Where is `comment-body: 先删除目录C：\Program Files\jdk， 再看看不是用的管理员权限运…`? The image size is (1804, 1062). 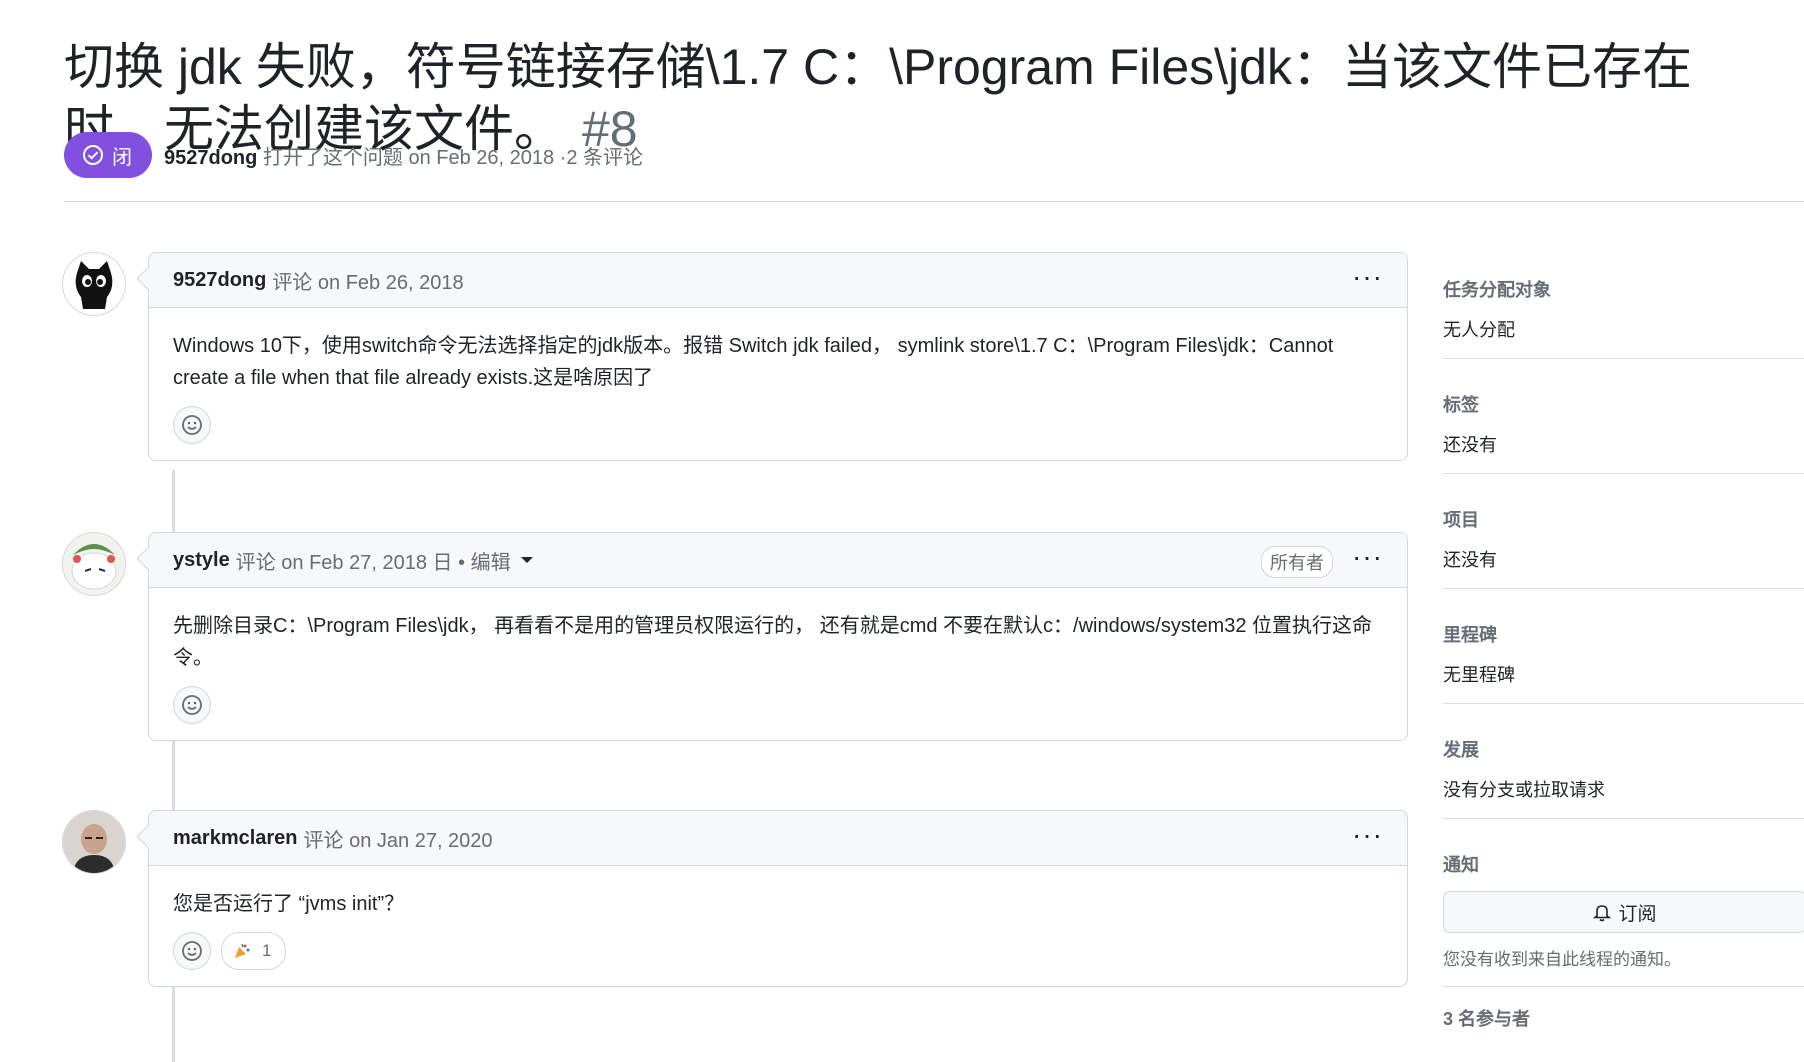
comment-body: 先删除目录C：\Program Files\jdk， 再看看不是用的管理员权限运… is located at coordinates (773, 642).